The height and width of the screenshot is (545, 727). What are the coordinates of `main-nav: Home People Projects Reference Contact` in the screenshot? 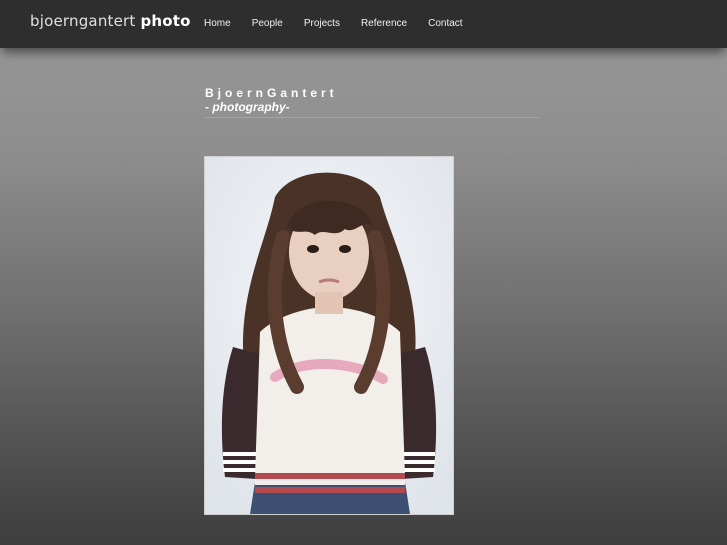 It's located at (344, 23).